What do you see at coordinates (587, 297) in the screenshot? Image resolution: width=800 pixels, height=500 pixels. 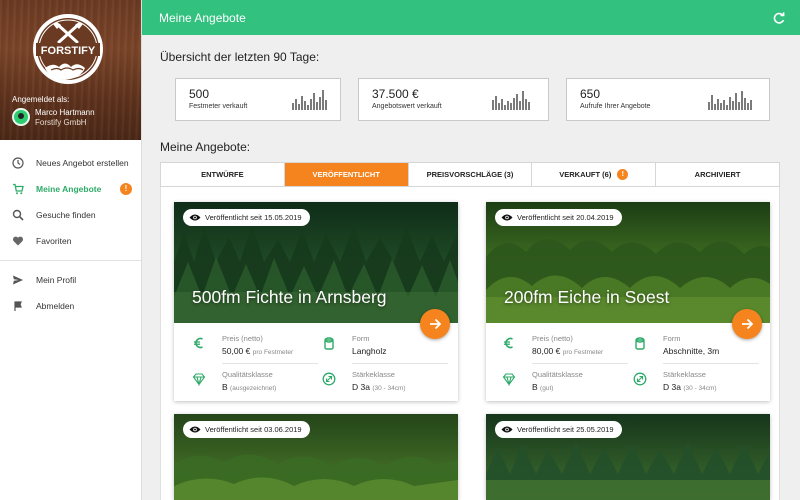 I see `offer-title: 200fm Eiche in Soest` at bounding box center [587, 297].